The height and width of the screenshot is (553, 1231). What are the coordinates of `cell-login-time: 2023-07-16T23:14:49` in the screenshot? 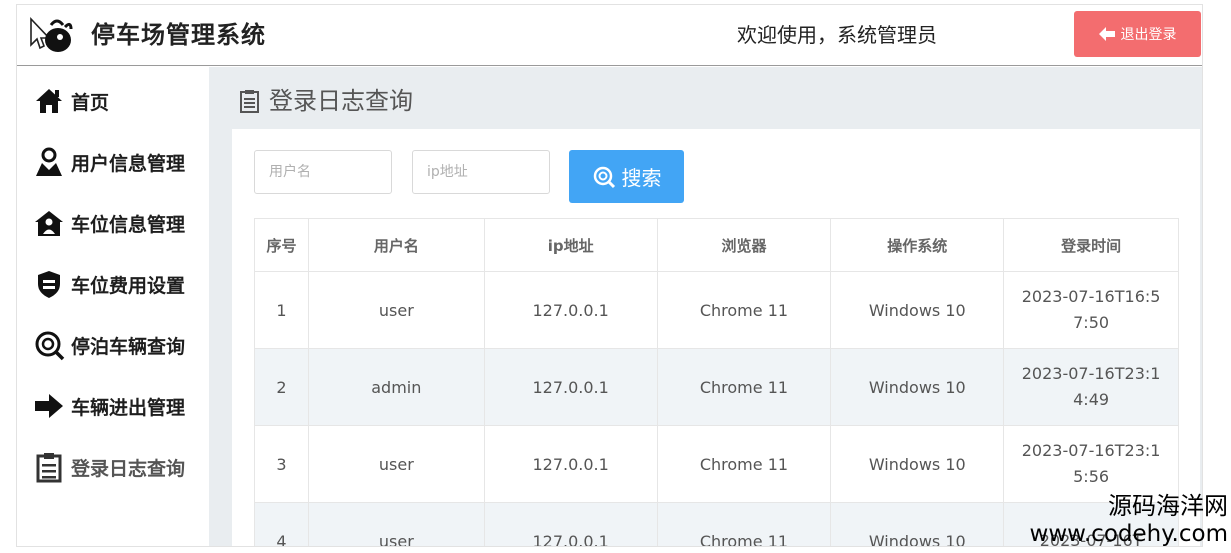 It's located at (1091, 387).